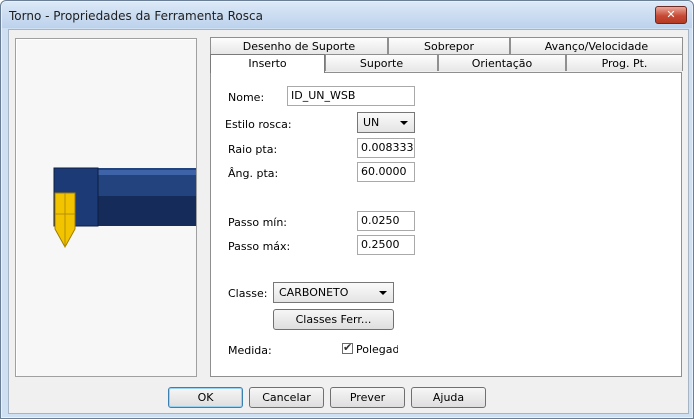 Image resolution: width=694 pixels, height=419 pixels. What do you see at coordinates (351, 96) in the screenshot?
I see `nome-field: ID_UN_WSB` at bounding box center [351, 96].